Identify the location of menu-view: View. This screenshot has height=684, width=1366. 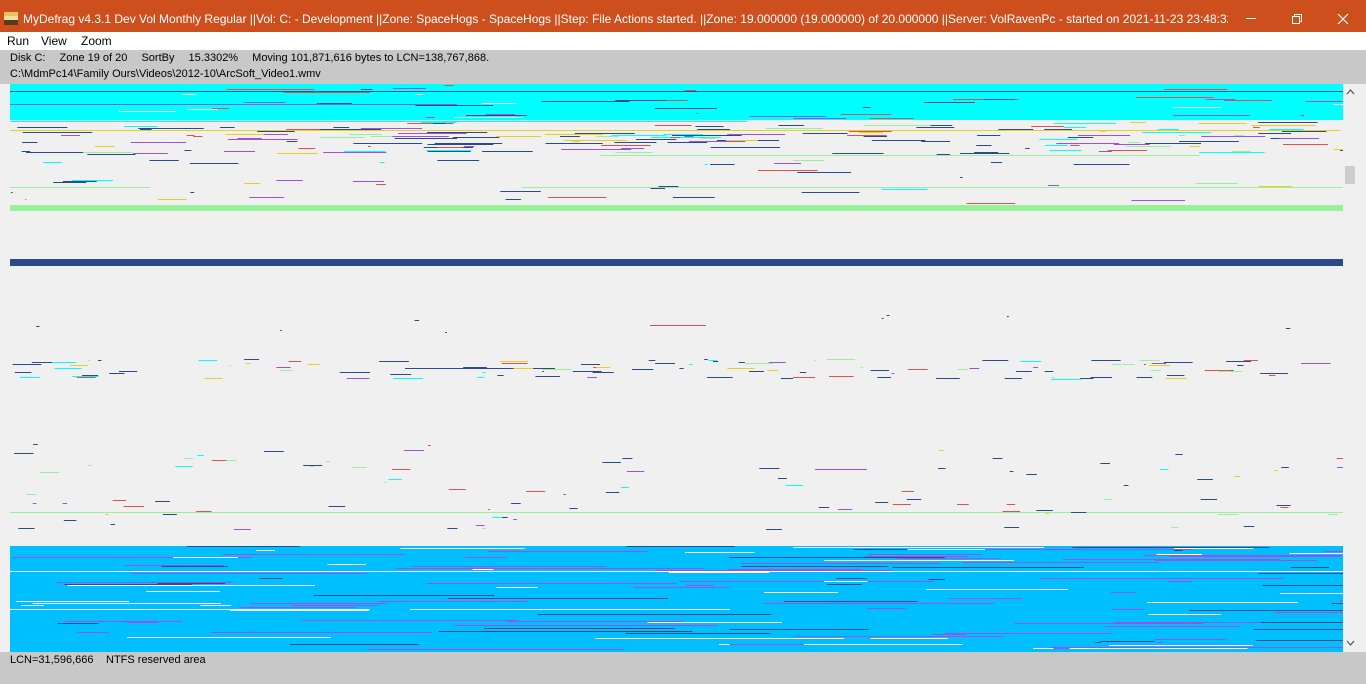
(54, 41).